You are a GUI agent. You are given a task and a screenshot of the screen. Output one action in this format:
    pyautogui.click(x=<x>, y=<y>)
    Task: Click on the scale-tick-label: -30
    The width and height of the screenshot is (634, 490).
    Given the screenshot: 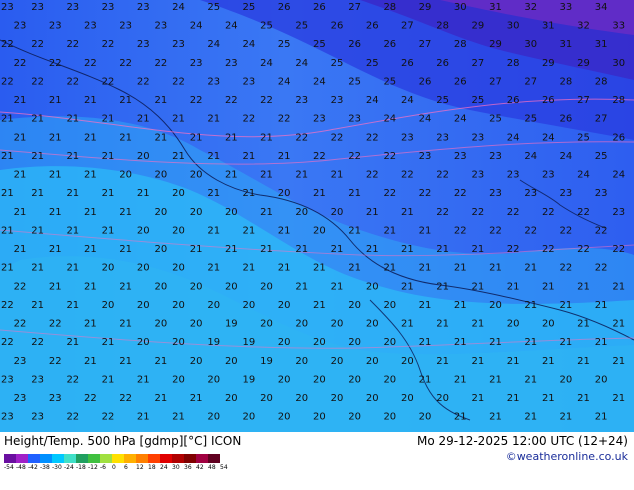 What is the action you would take?
    pyautogui.click(x=57, y=467)
    